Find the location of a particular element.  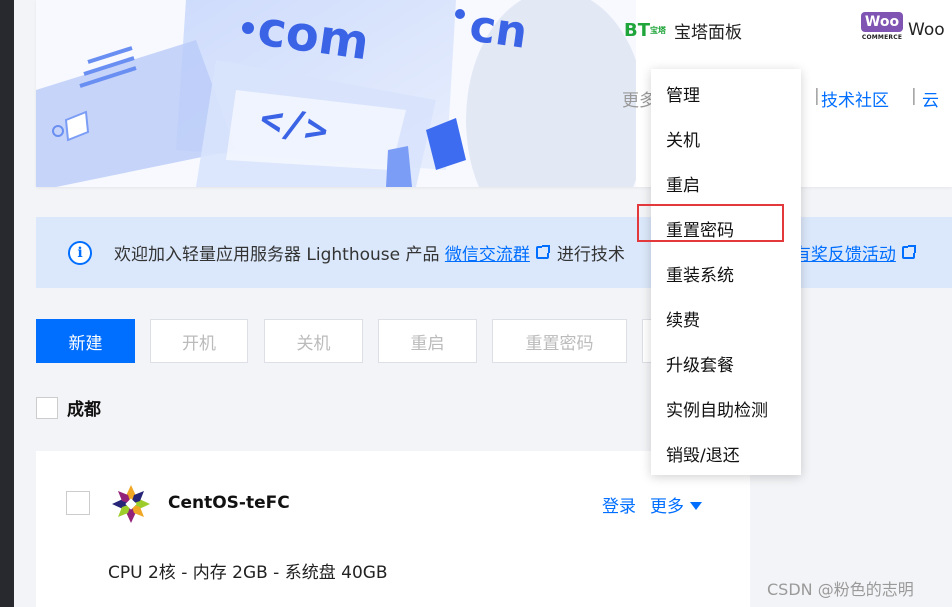

menu-item-upgrade-plan: 升级套餐 is located at coordinates (700, 363).